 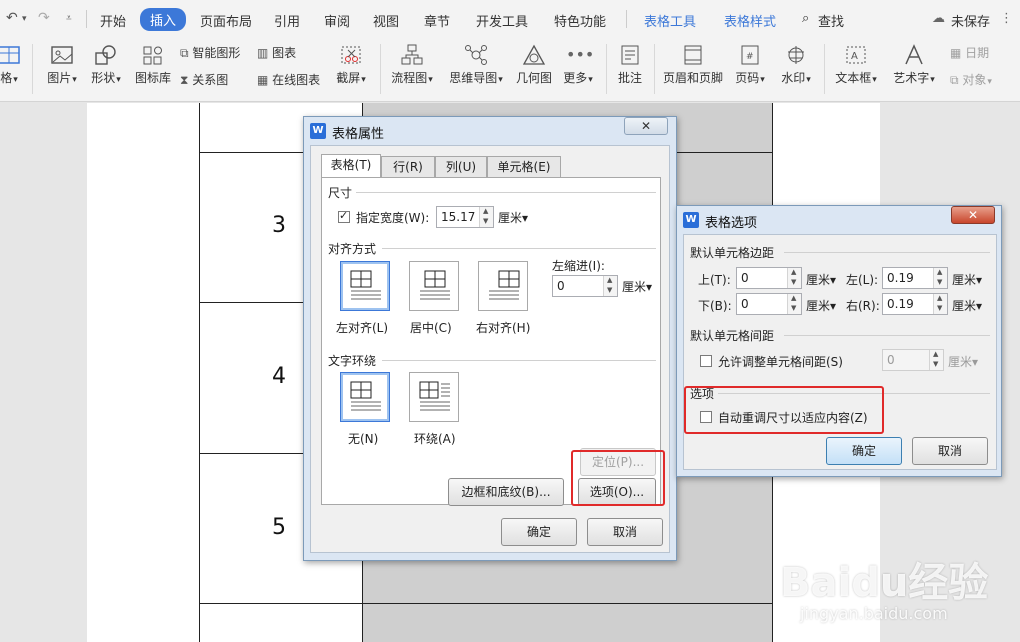 What do you see at coordinates (750, 65) in the screenshot?
I see `page-number-button: # 页码▾` at bounding box center [750, 65].